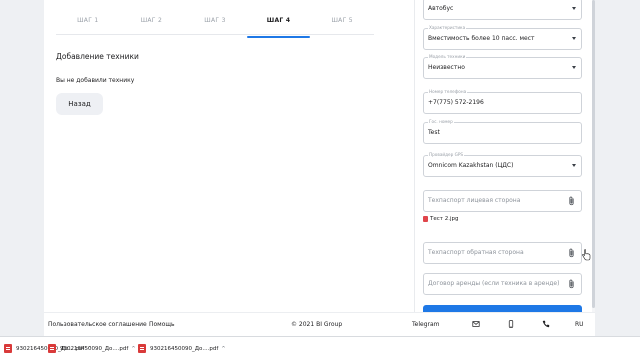  Describe the element at coordinates (502, 10) in the screenshot. I see `vehicle-type-select: Автобус` at that location.